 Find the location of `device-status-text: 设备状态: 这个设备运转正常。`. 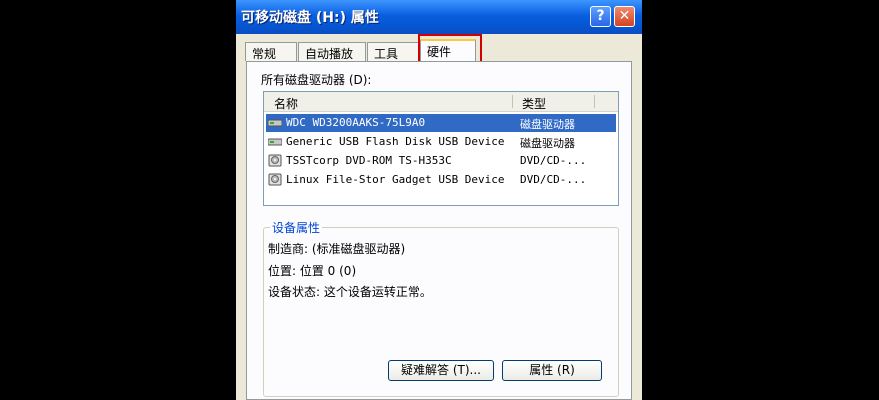

device-status-text: 设备状态: 这个设备运转正常。 is located at coordinates (350, 292).